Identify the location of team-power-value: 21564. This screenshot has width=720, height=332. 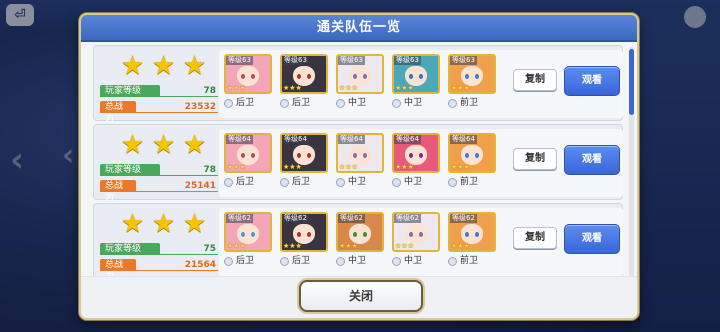
(200, 265).